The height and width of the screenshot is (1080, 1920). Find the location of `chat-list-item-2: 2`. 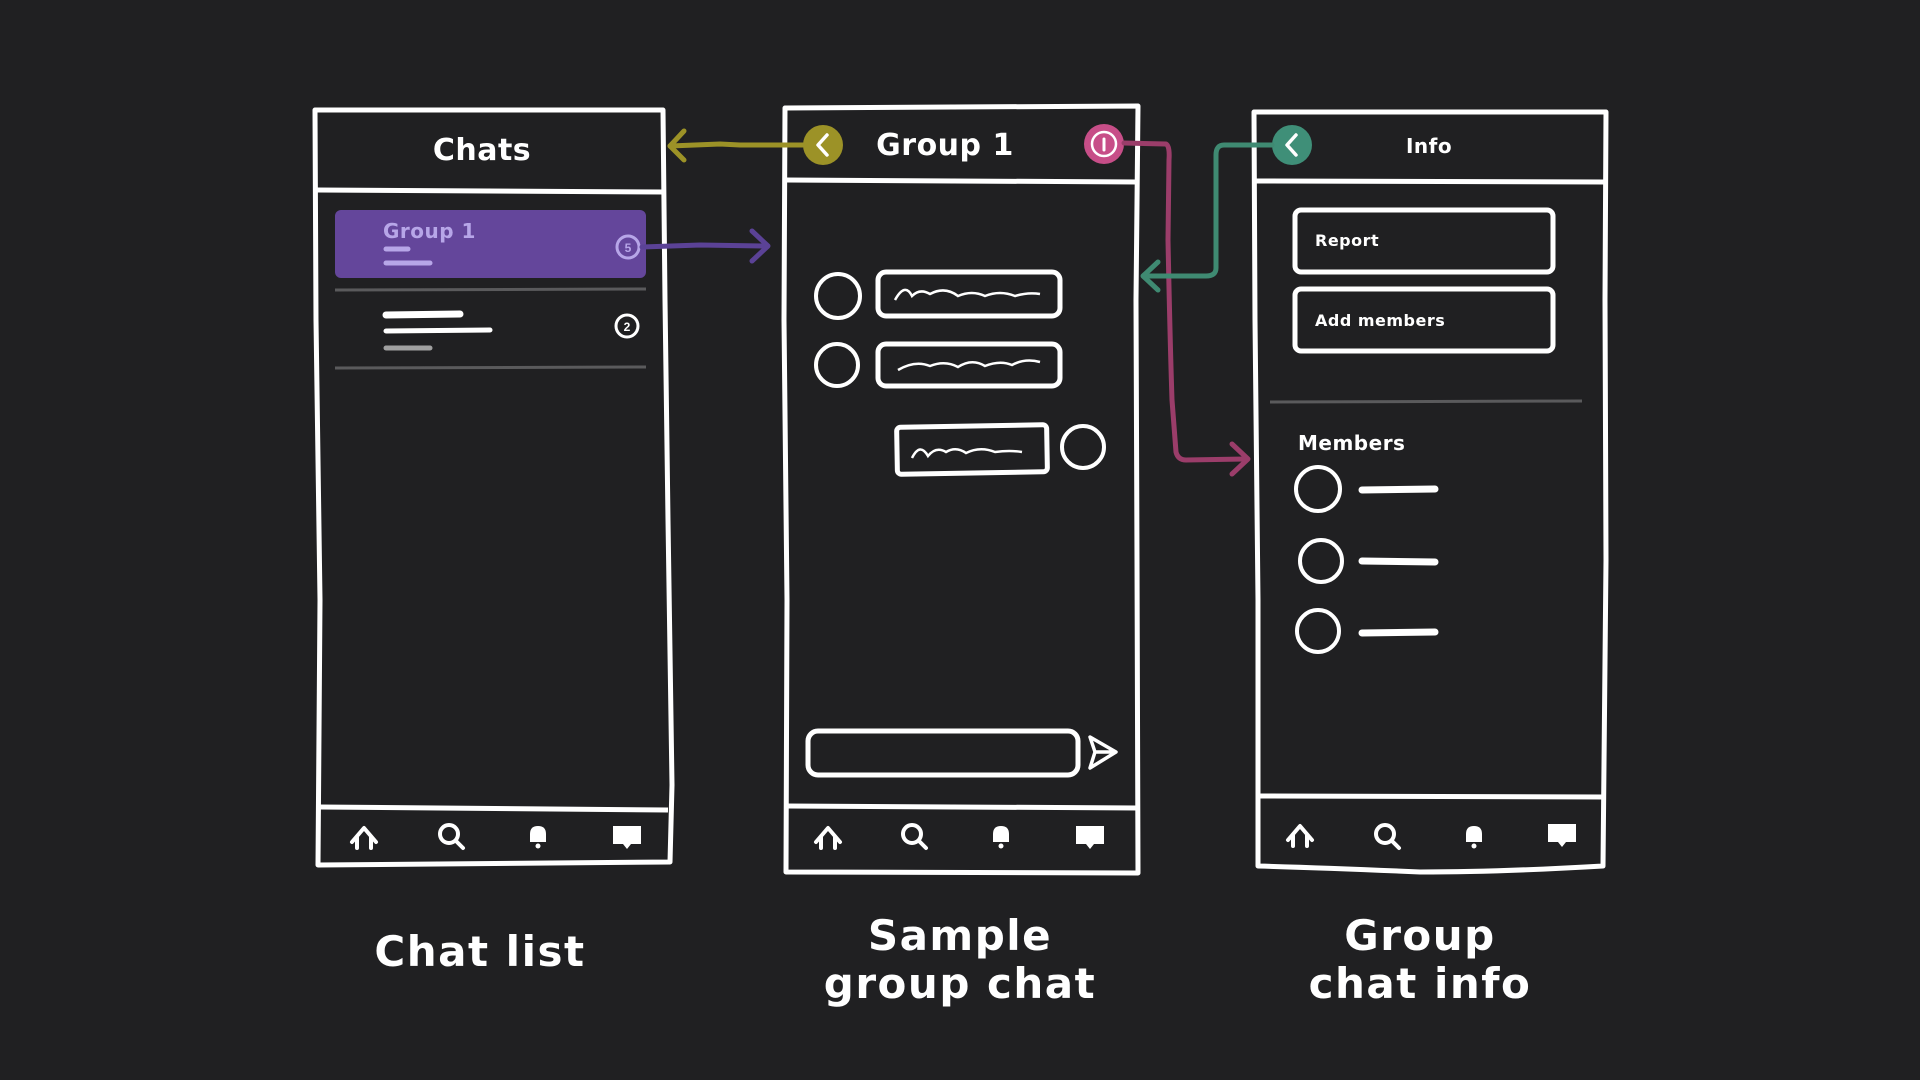

chat-list-item-2: 2 is located at coordinates (490, 331).